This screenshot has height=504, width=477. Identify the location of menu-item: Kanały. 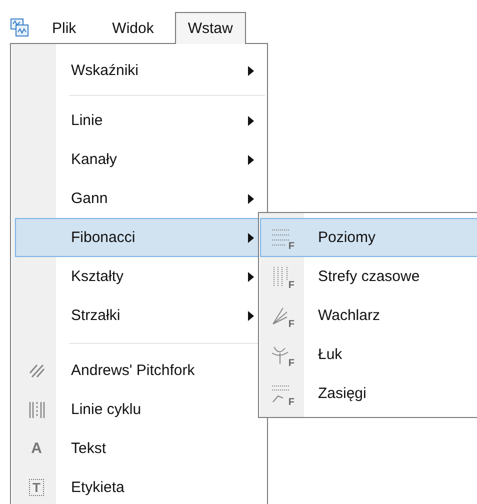
(140, 159).